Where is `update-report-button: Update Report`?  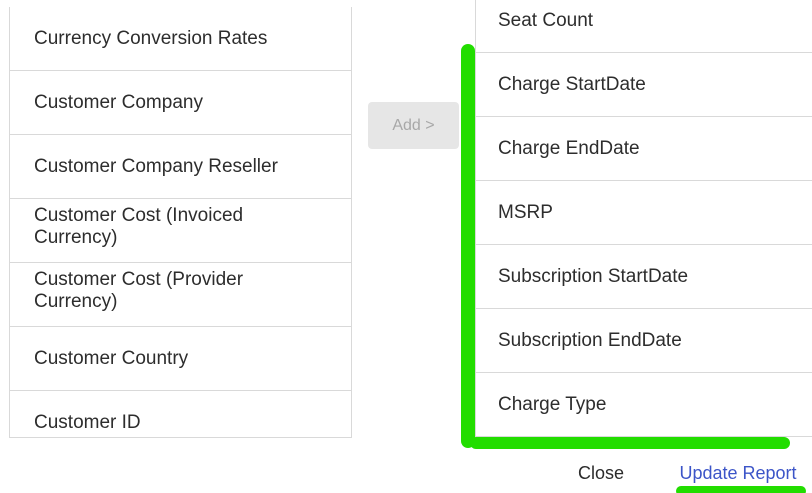 update-report-button: Update Report is located at coordinates (738, 473).